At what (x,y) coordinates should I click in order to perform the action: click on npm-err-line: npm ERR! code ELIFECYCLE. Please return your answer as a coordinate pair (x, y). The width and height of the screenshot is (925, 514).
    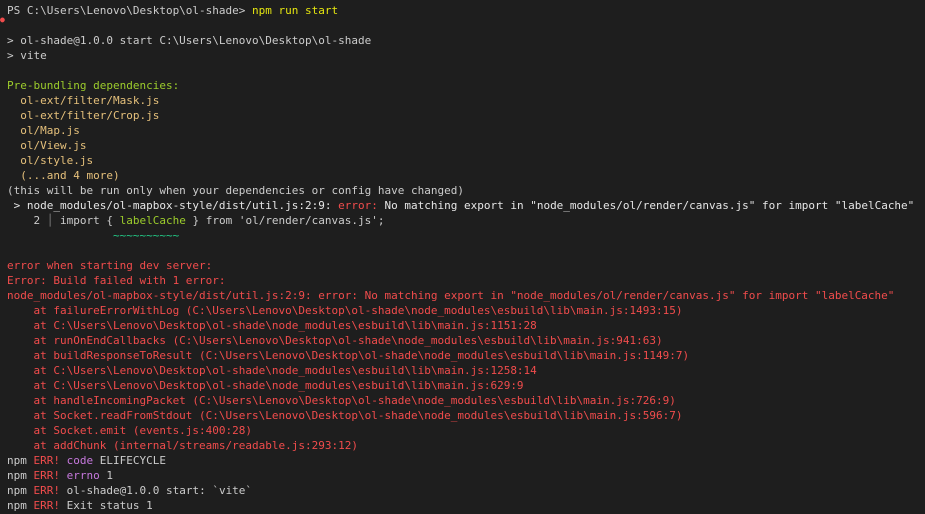
    Looking at the image, I should click on (466, 460).